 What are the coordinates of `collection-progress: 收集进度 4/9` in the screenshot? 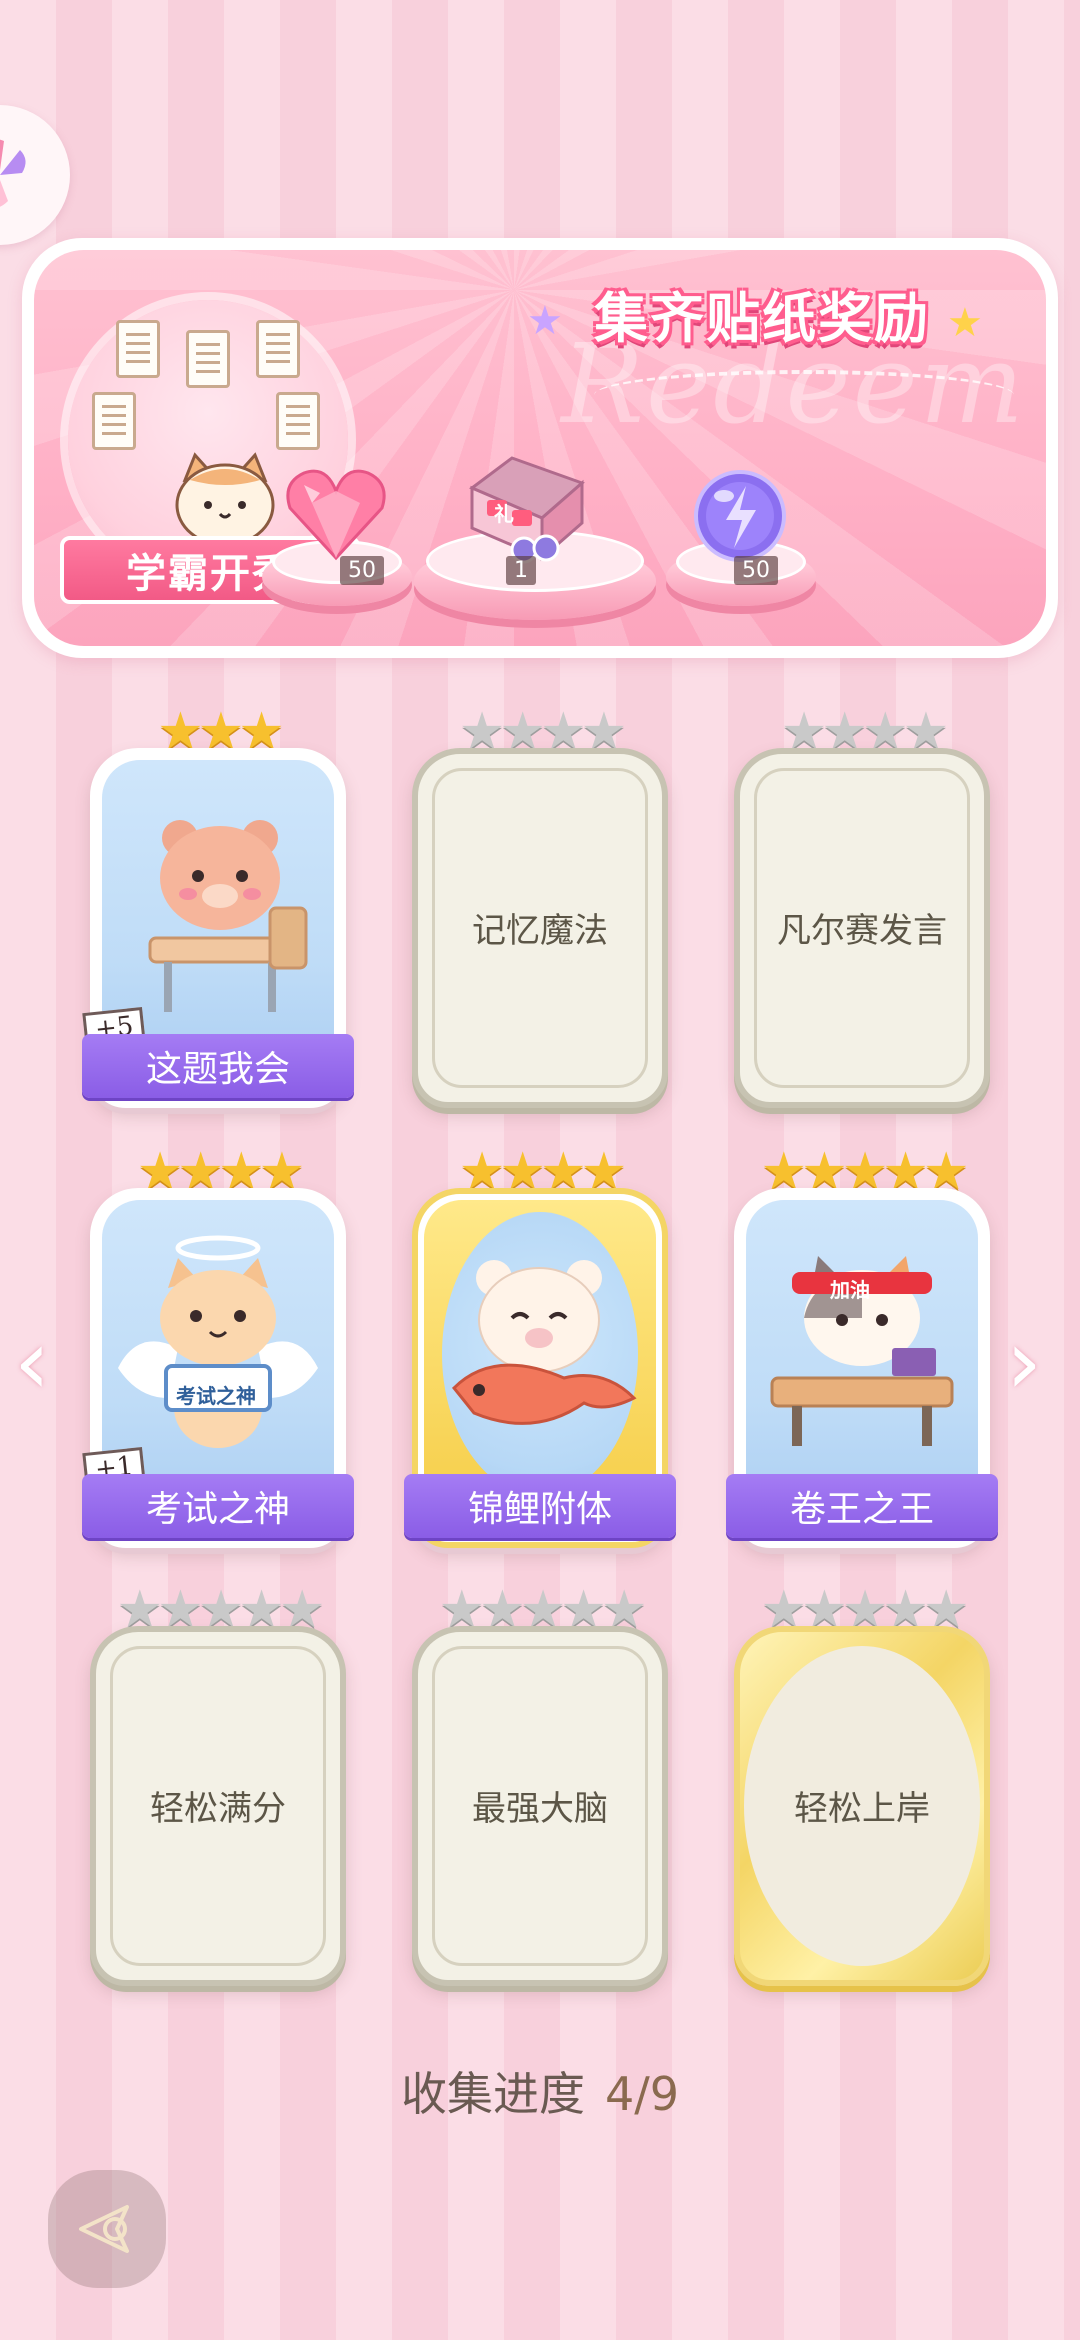 It's located at (540, 2091).